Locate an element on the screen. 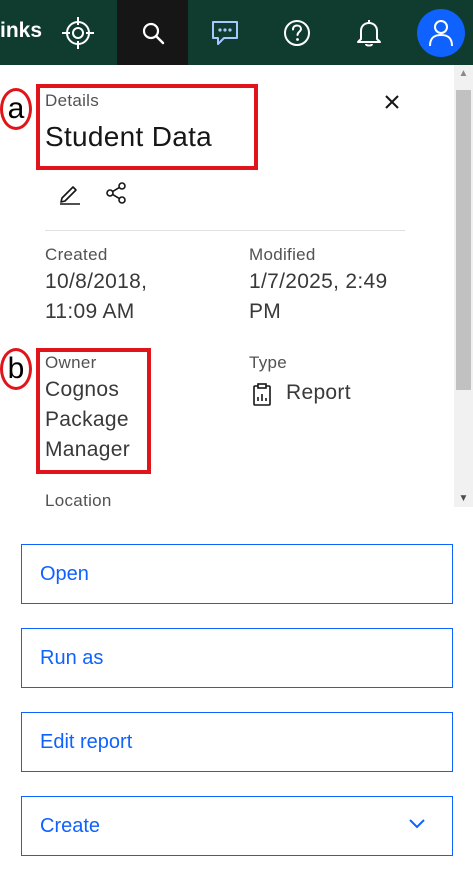 The width and height of the screenshot is (473, 874). share-icon is located at coordinates (116, 193).